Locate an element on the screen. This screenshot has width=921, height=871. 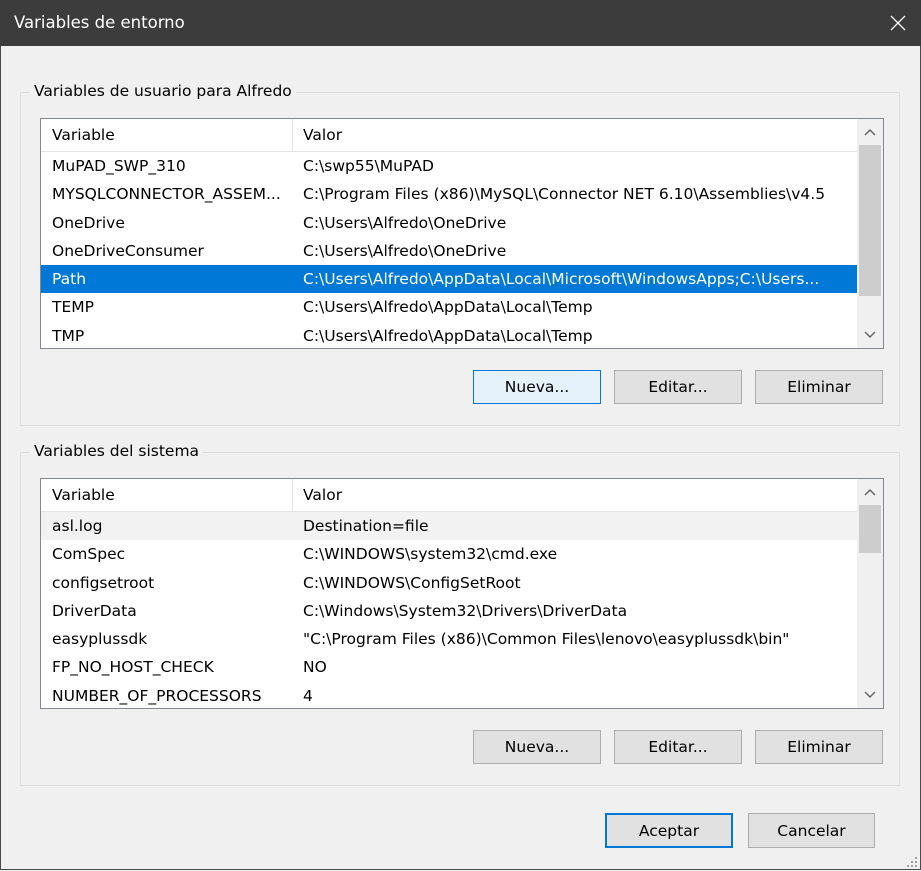
table-row: OneDrive C:\Users\Alfredo\OneDrive is located at coordinates (449, 223).